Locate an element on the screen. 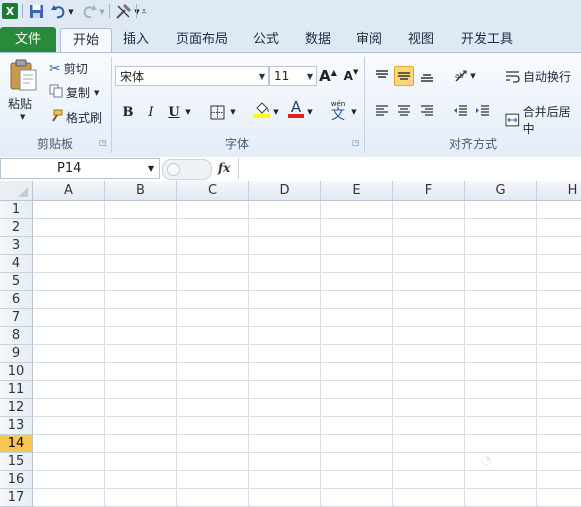  grow-font-icon: A is located at coordinates (325, 76).